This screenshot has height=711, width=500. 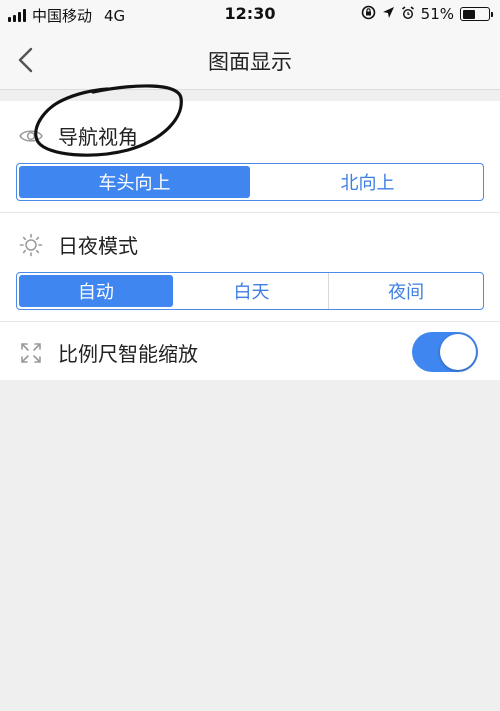 I want to click on toggle-knob, so click(x=458, y=352).